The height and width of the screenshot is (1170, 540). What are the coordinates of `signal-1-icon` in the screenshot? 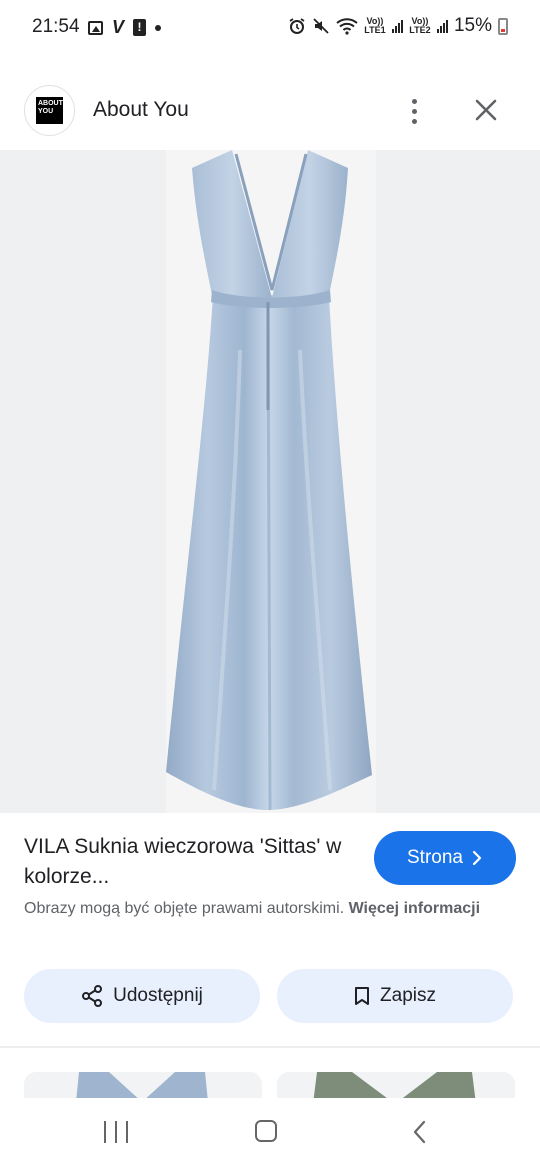 It's located at (397, 26).